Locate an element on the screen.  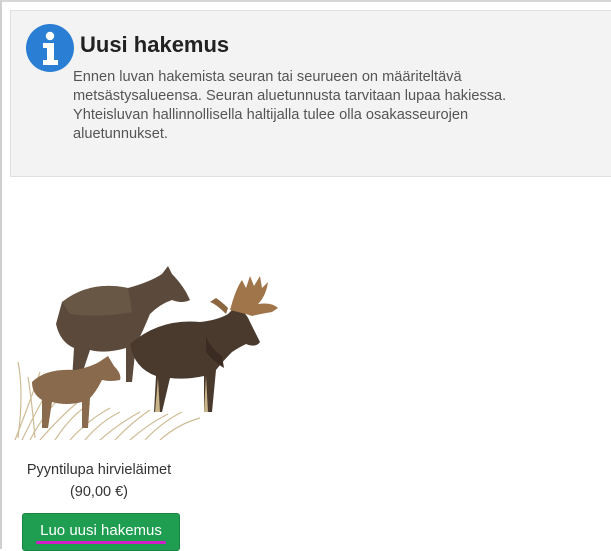
notice-title: Uusi hakemus is located at coordinates (155, 44).